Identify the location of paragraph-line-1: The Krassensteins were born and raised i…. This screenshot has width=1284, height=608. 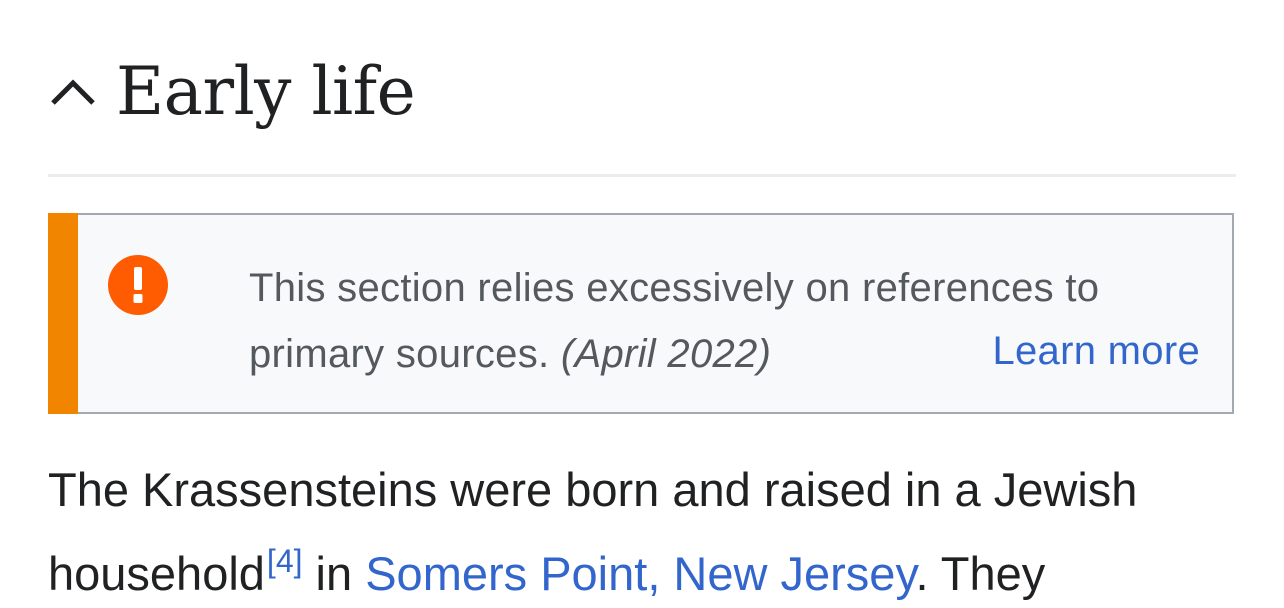
(593, 489).